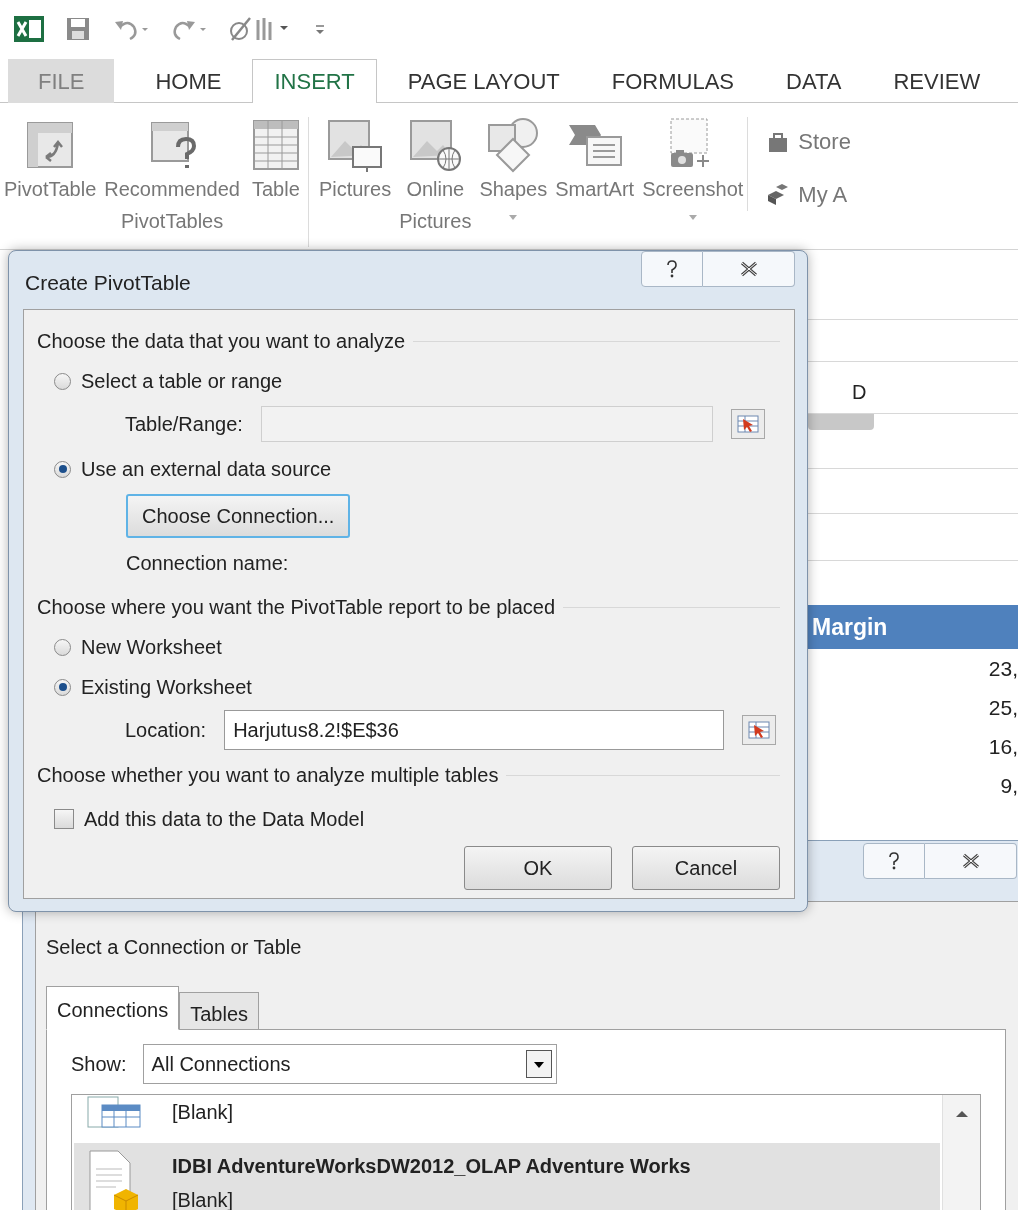 The image size is (1018, 1210). Describe the element at coordinates (207, 563) in the screenshot. I see `field-label: Connection name:` at that location.